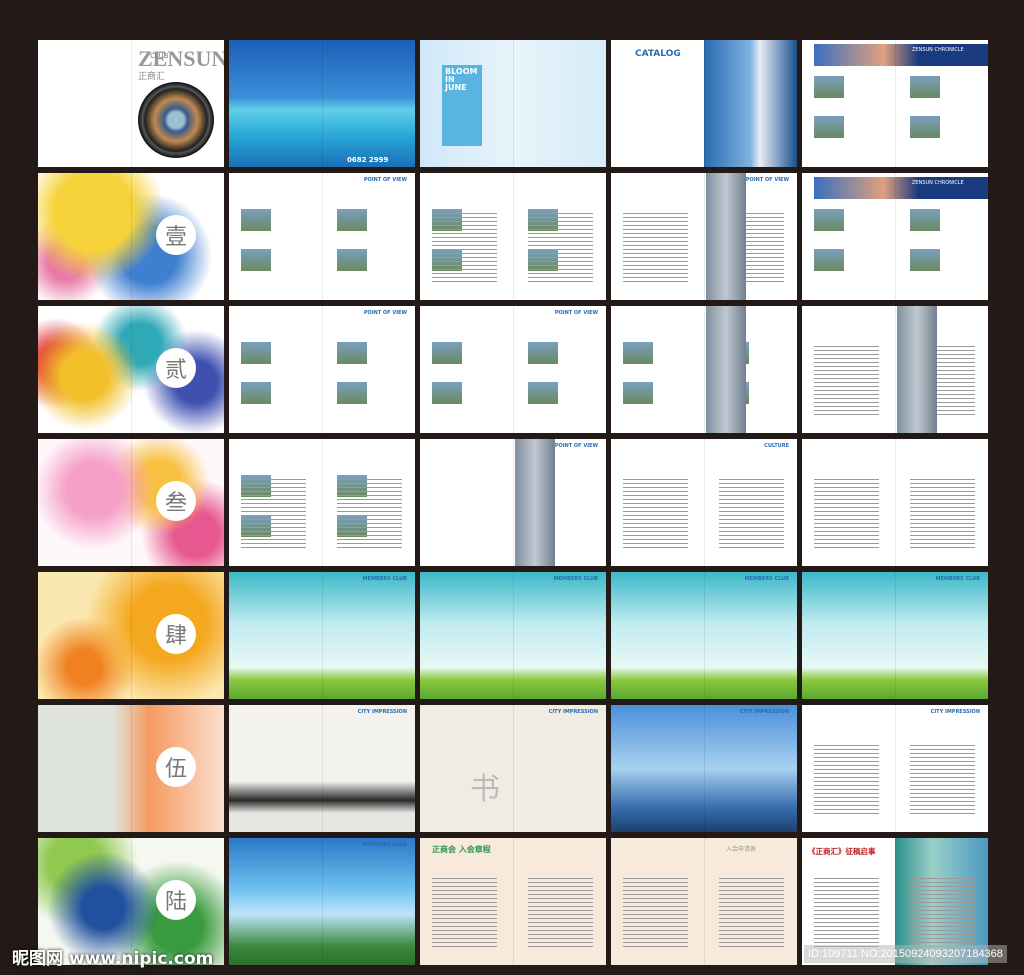 This screenshot has height=975, width=1024. Describe the element at coordinates (159, 56) in the screenshot. I see `page-text-club: CLUB` at that location.